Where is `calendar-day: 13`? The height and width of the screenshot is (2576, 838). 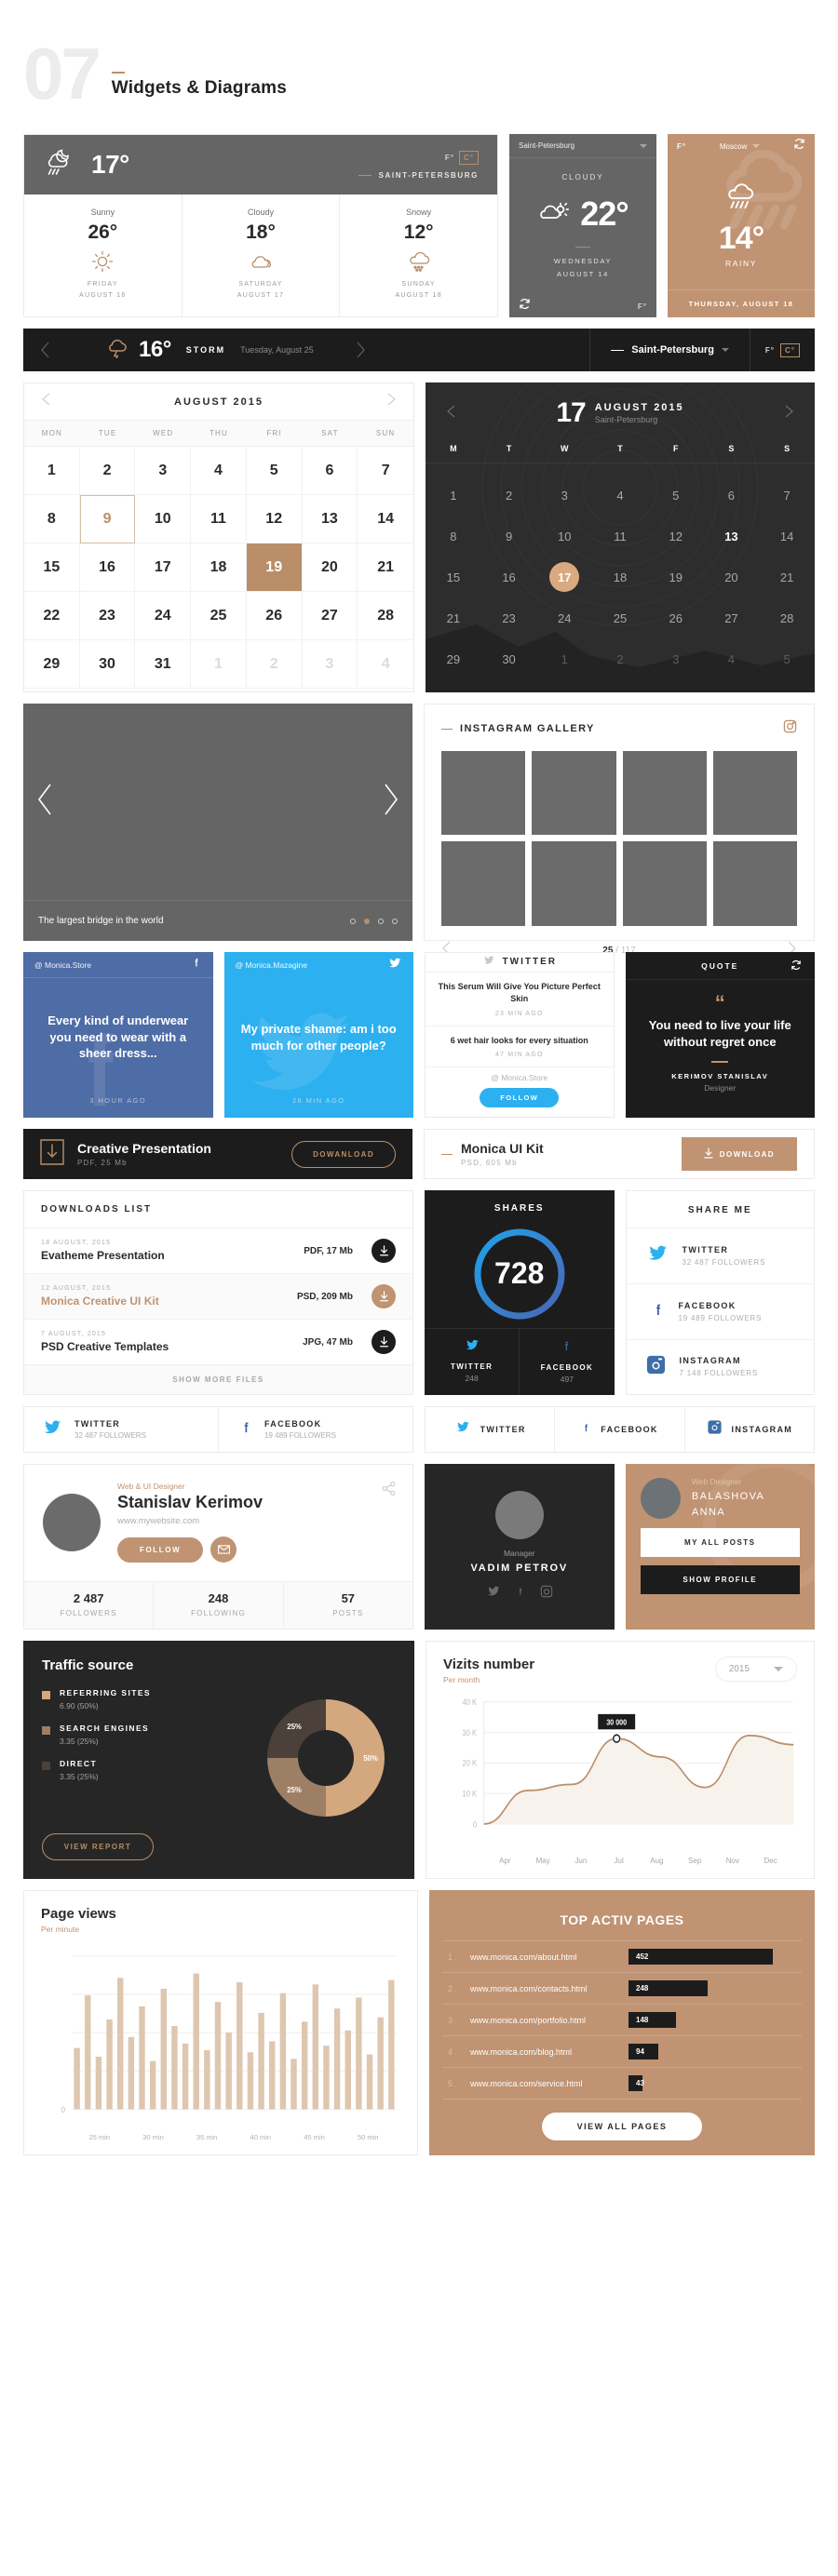 calendar-day: 13 is located at coordinates (330, 519).